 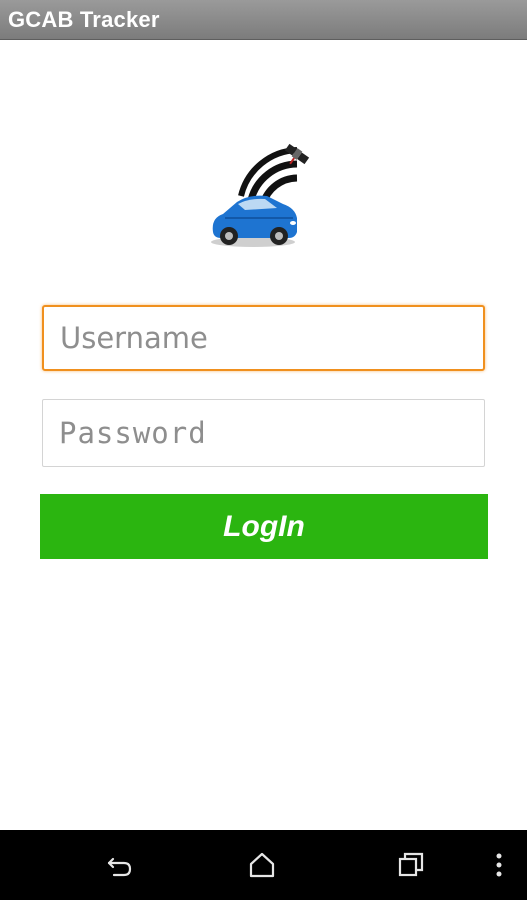 What do you see at coordinates (84, 19) in the screenshot?
I see `app-title: GCAB Tracker` at bounding box center [84, 19].